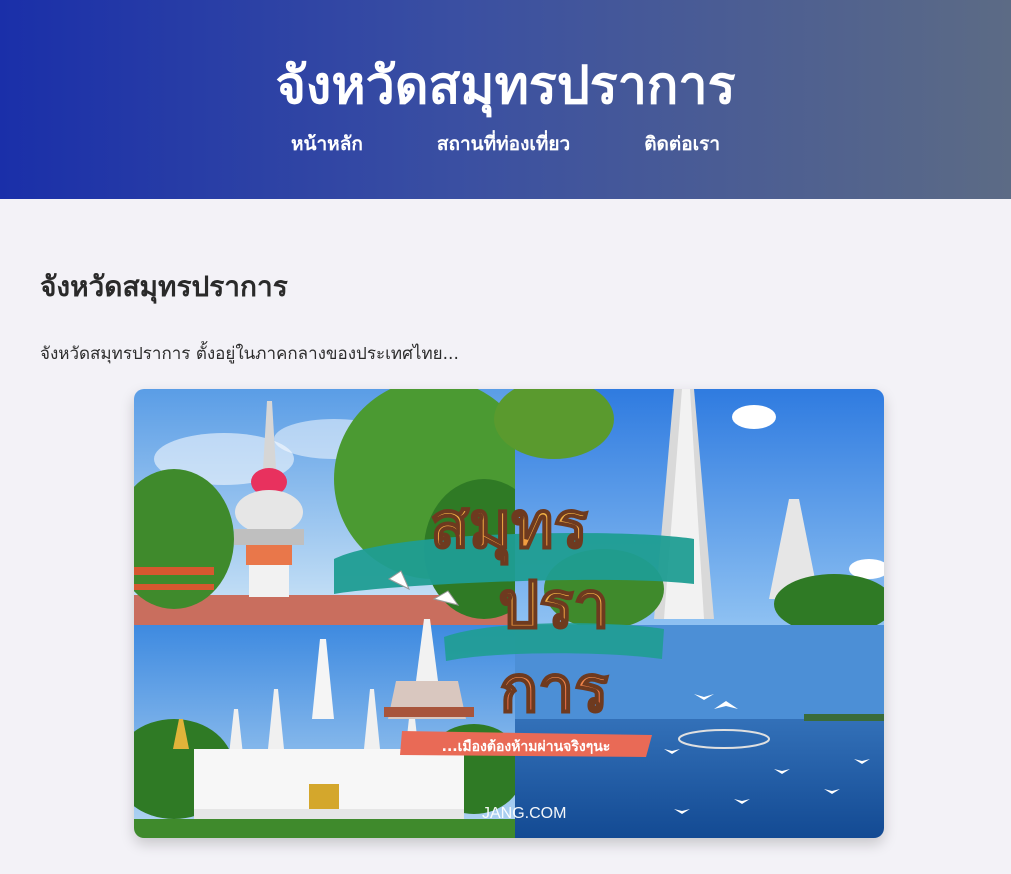 The width and height of the screenshot is (1011, 874). What do you see at coordinates (526, 747) in the screenshot?
I see `hero-ribbon-text: ...เมืองต้องห้ามผ่านจริงๆนะ` at bounding box center [526, 747].